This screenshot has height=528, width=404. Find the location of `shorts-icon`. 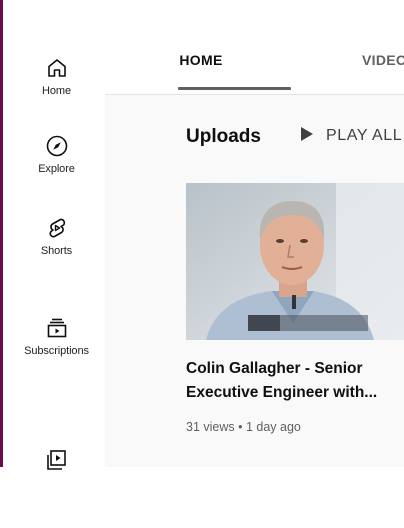

shorts-icon is located at coordinates (56, 228).